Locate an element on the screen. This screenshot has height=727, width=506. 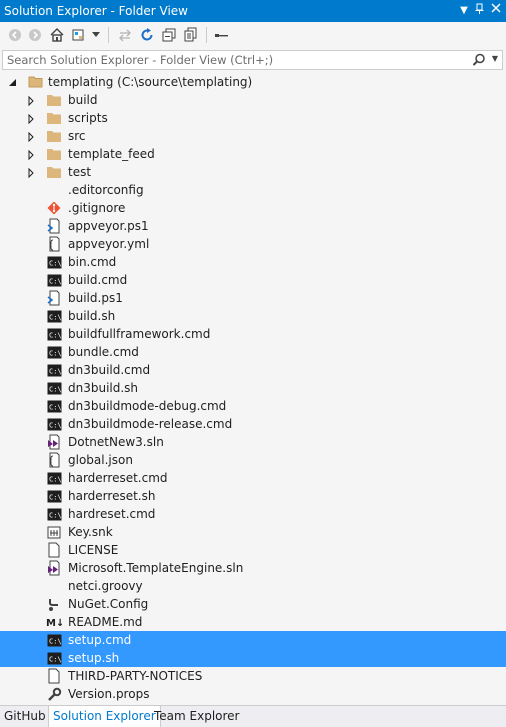
title-bar: Solution Explorer - Folder View ▼ is located at coordinates (253, 11).